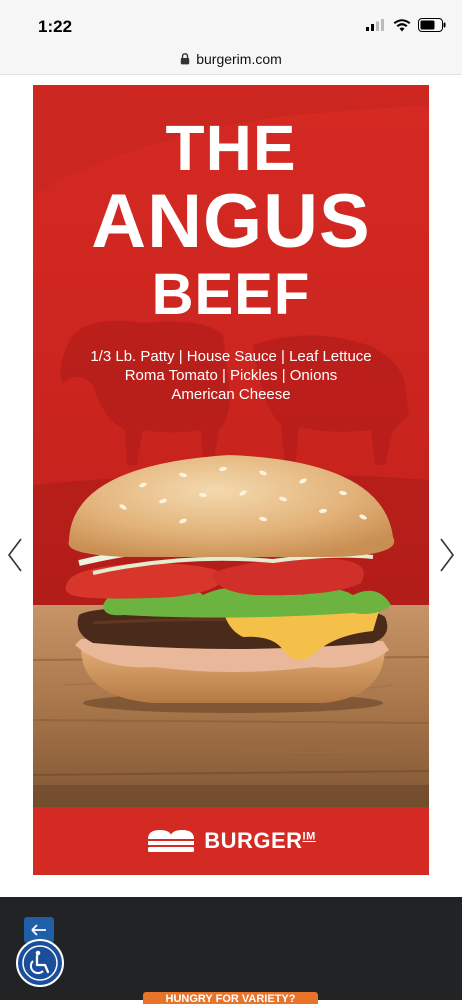  Describe the element at coordinates (230, 998) in the screenshot. I see `promo-button: HUNGRY FOR VARIETY?` at that location.